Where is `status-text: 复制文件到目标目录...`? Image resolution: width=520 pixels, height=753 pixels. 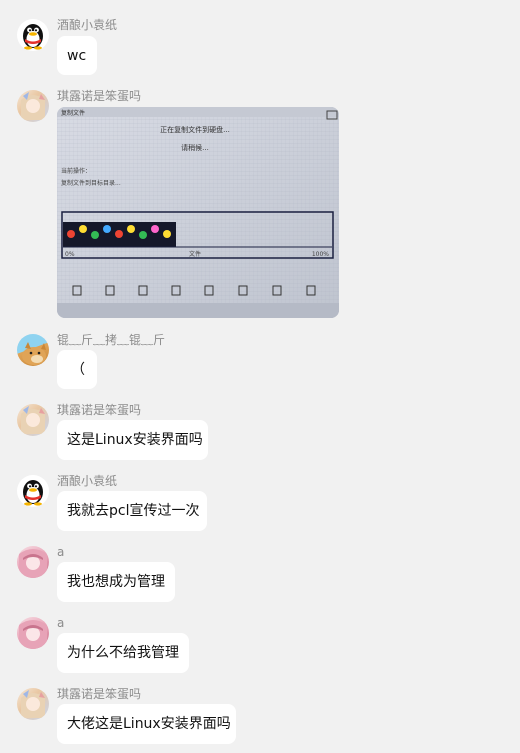 status-text: 复制文件到目标目录... is located at coordinates (91, 183).